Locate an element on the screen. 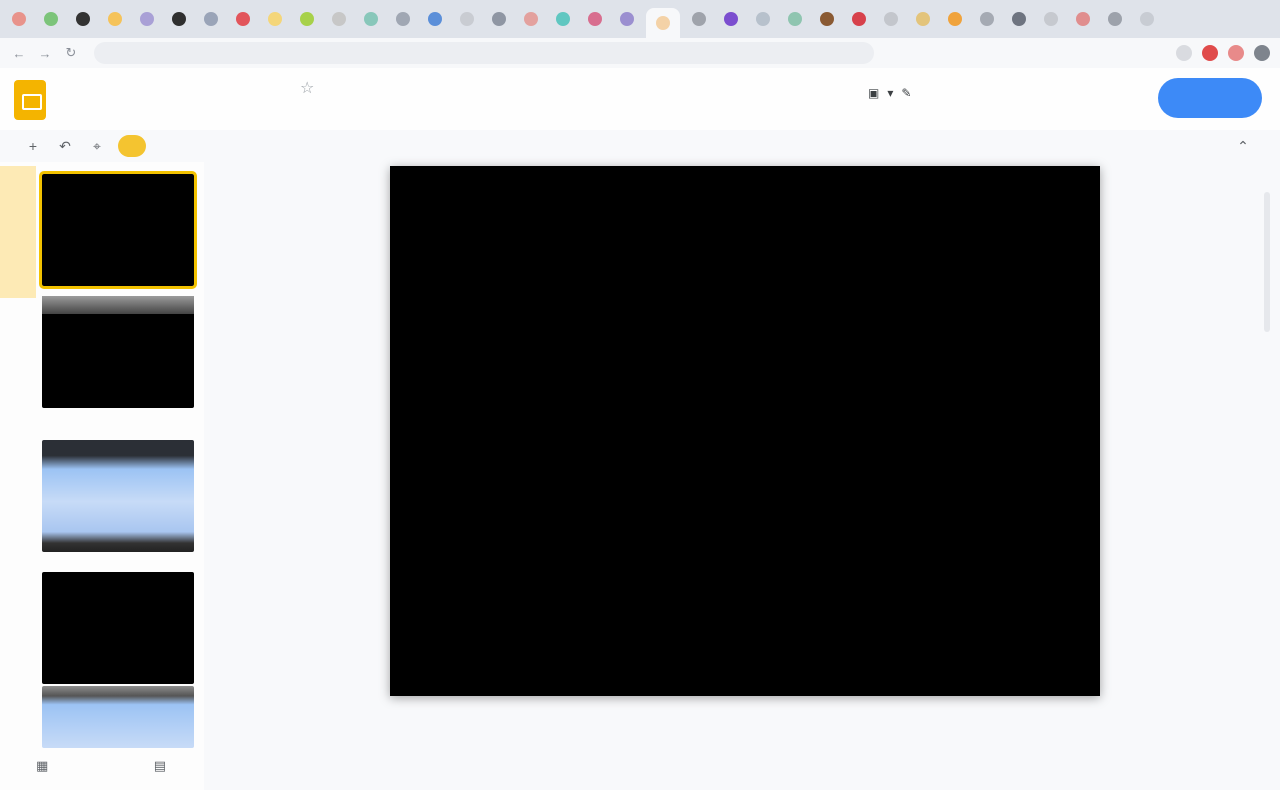 This screenshot has height=790, width=1280. present-icon: ▣ is located at coordinates (873, 93).